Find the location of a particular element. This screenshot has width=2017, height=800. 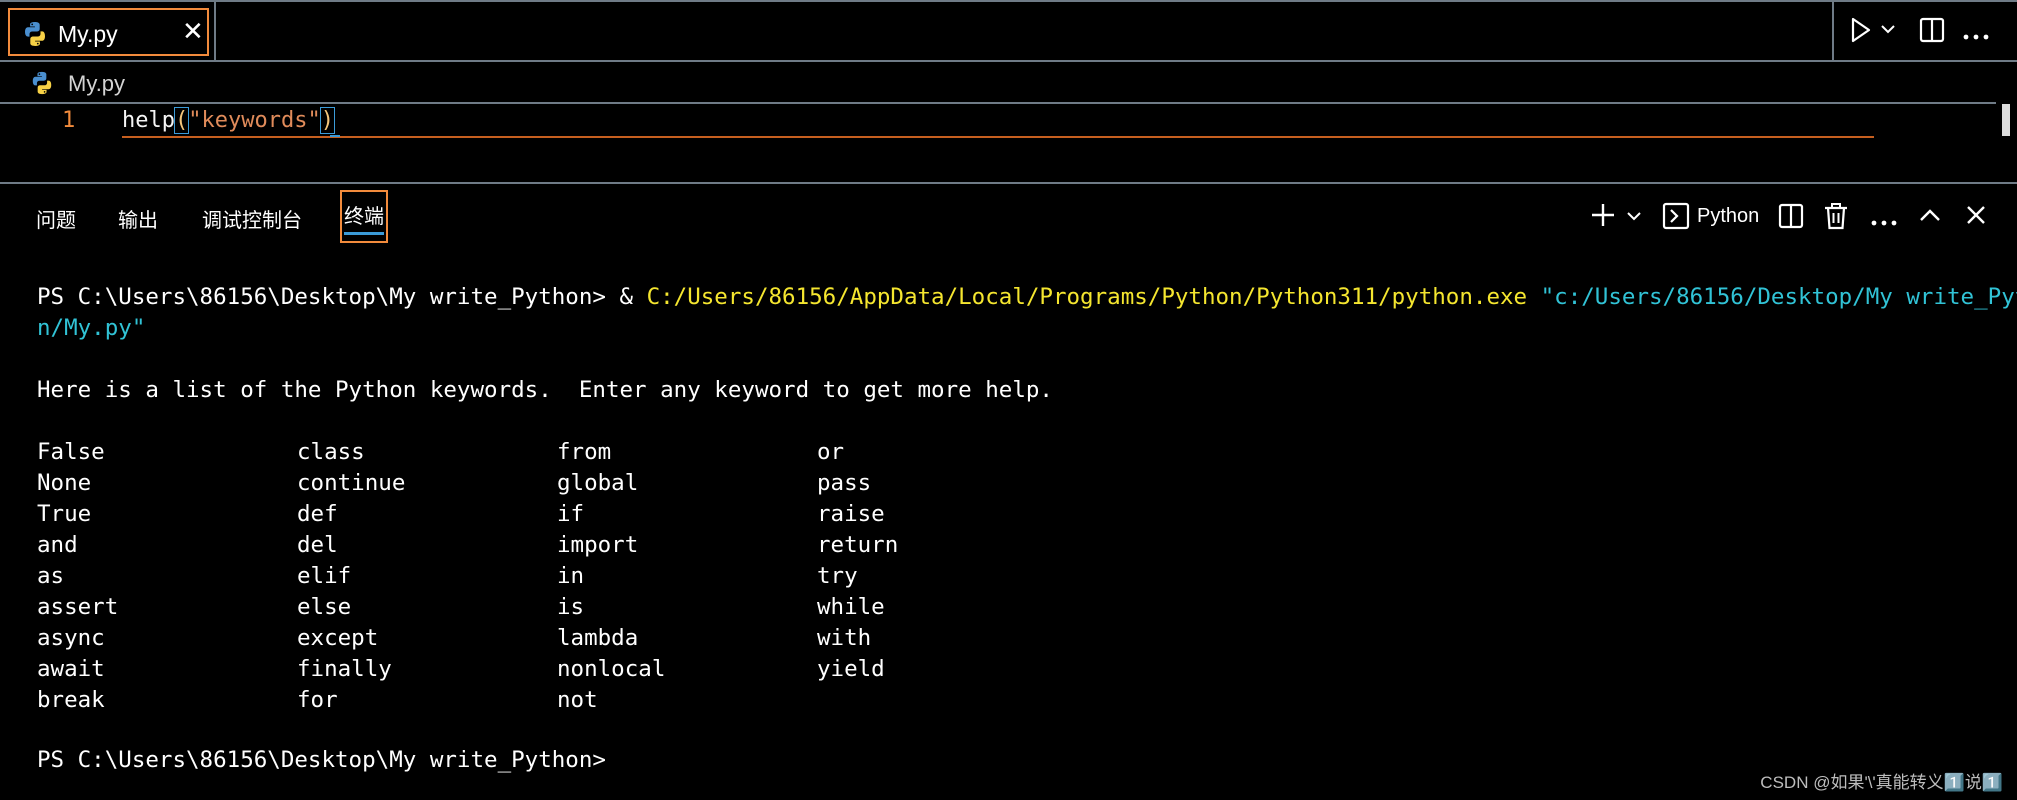

line-number: 1 is located at coordinates (69, 120).